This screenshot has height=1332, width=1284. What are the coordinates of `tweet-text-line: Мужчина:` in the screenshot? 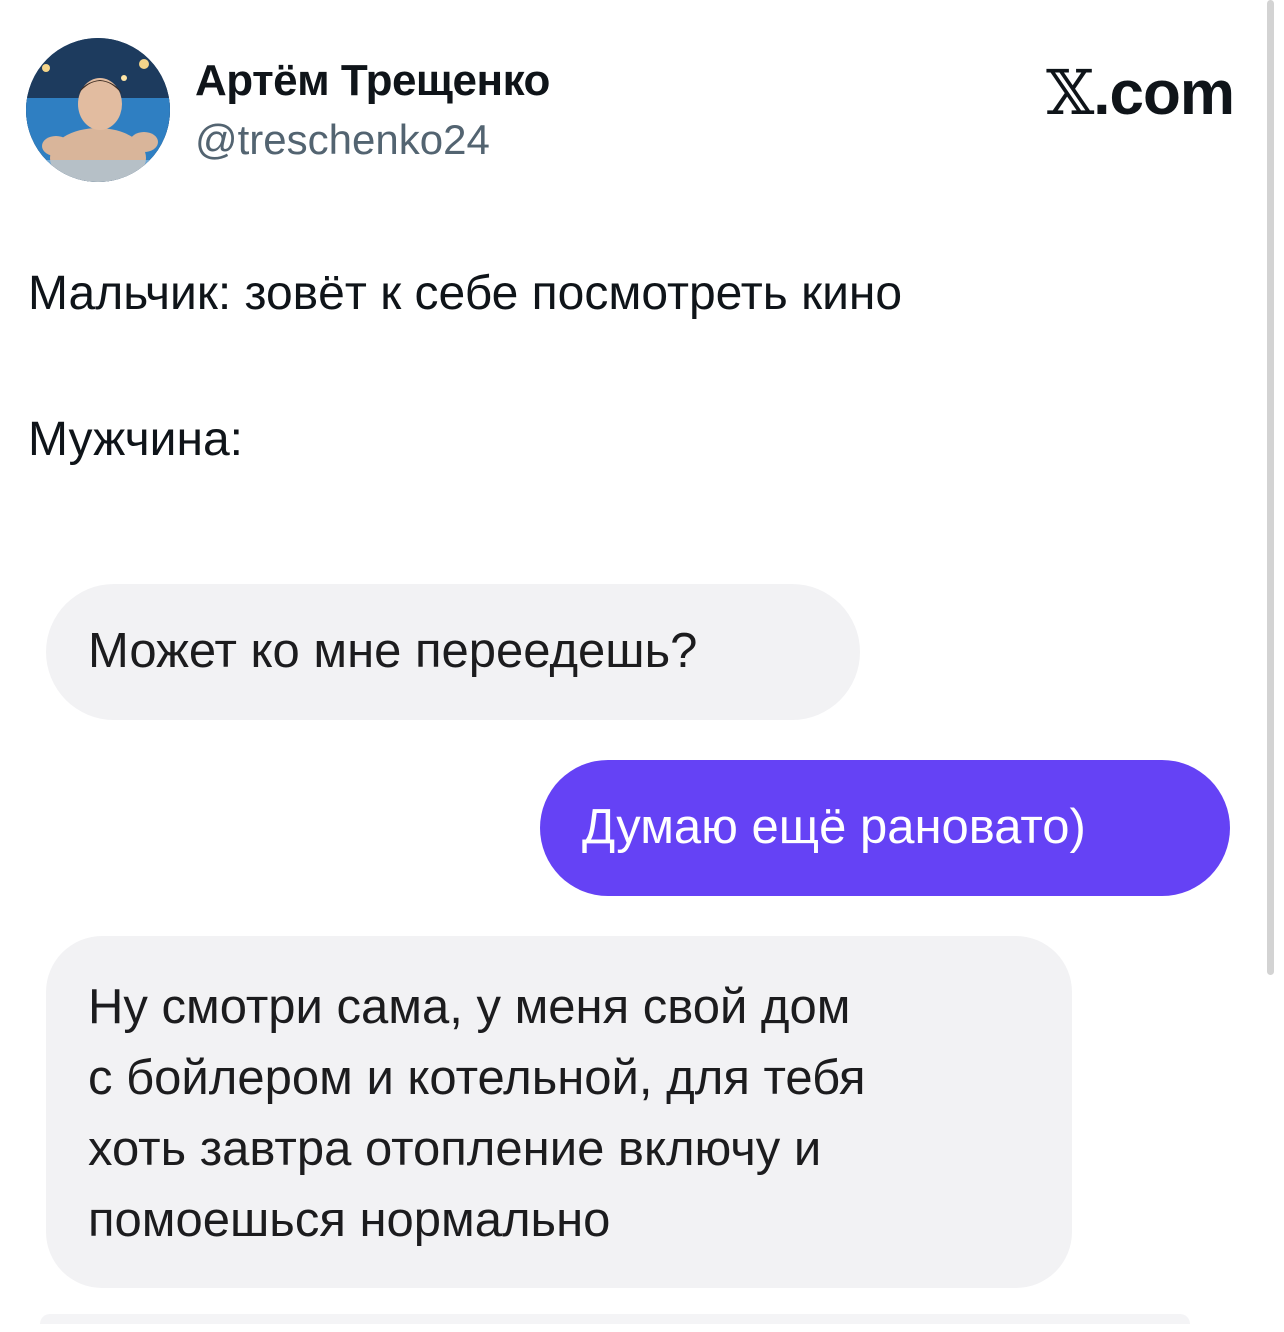 It's located at (135, 439).